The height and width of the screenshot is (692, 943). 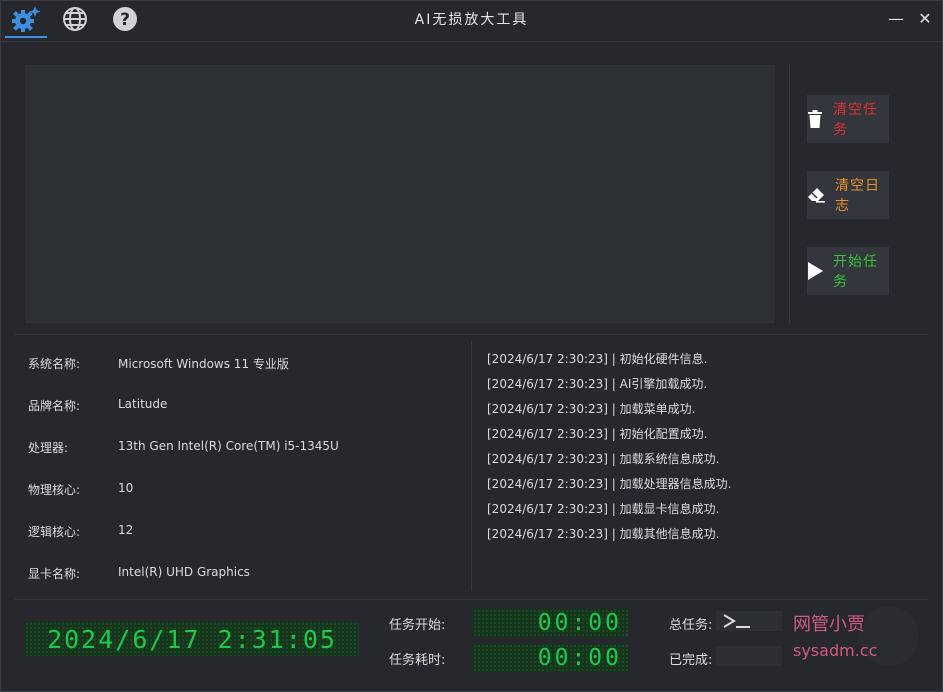 What do you see at coordinates (54, 406) in the screenshot?
I see `info-label: 品牌名称:` at bounding box center [54, 406].